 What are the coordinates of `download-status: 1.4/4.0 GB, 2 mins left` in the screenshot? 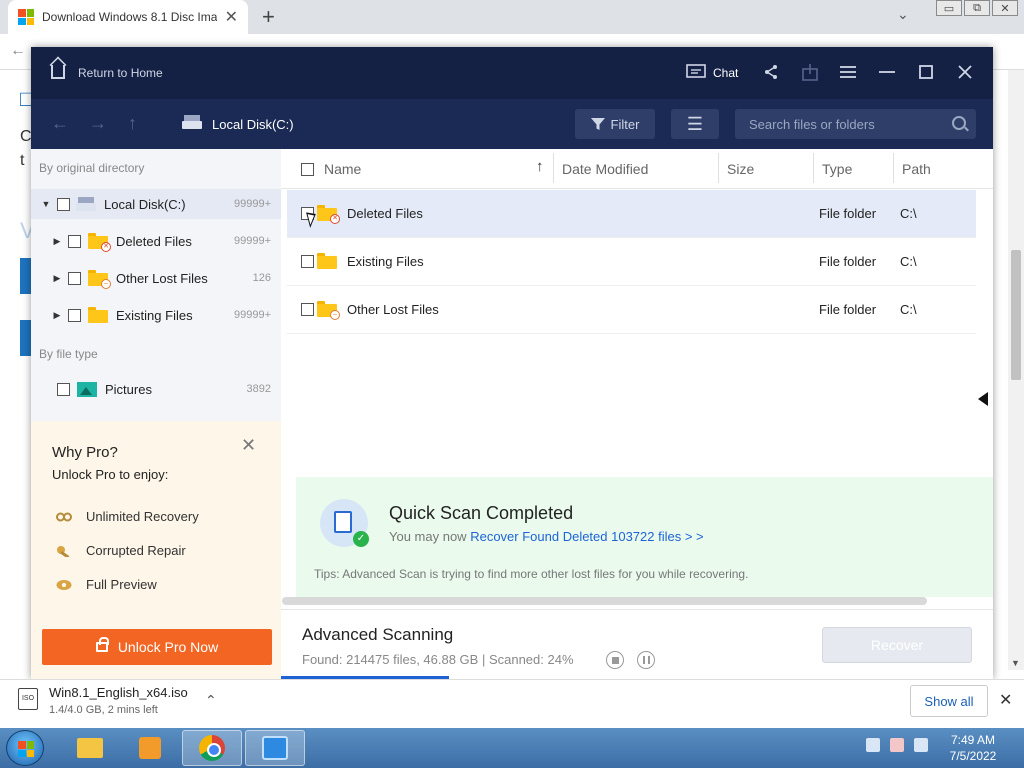 It's located at (103, 710).